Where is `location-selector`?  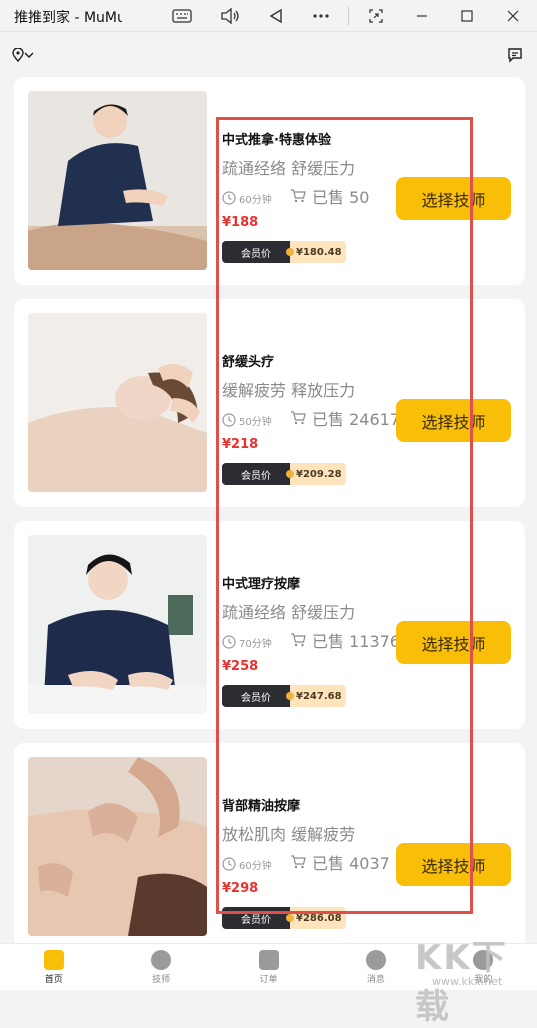 location-selector is located at coordinates (25, 55).